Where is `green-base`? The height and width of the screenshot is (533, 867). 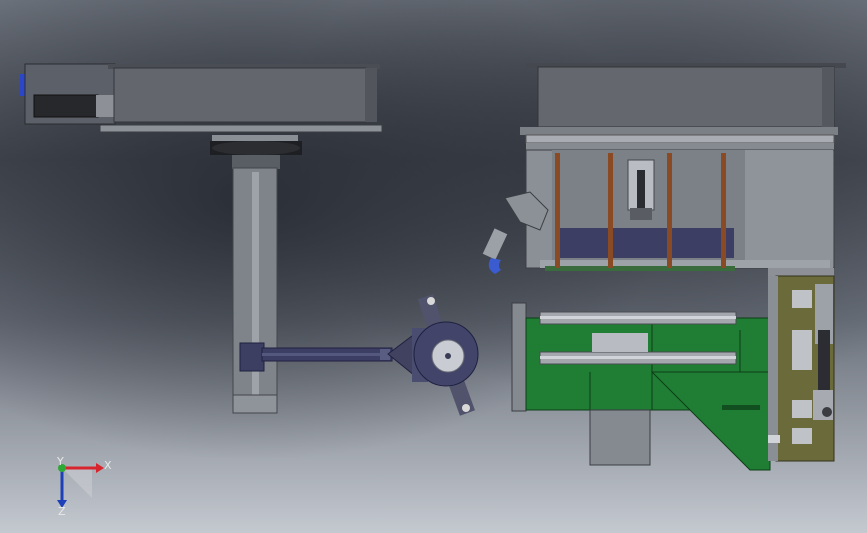
green-base is located at coordinates (641, 386).